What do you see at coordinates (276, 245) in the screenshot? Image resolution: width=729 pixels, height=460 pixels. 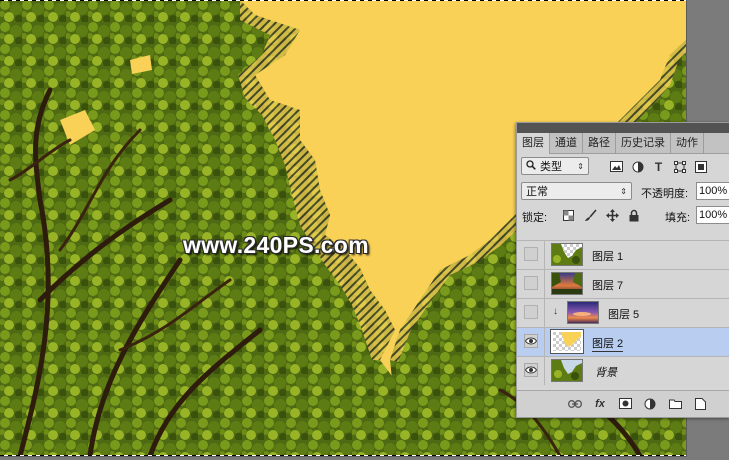 I see `watermark-text: www.240PS.com` at bounding box center [276, 245].